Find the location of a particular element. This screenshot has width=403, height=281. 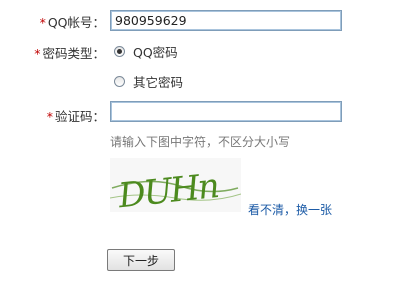

radio-qq-password-label: QQ密码 is located at coordinates (155, 52).